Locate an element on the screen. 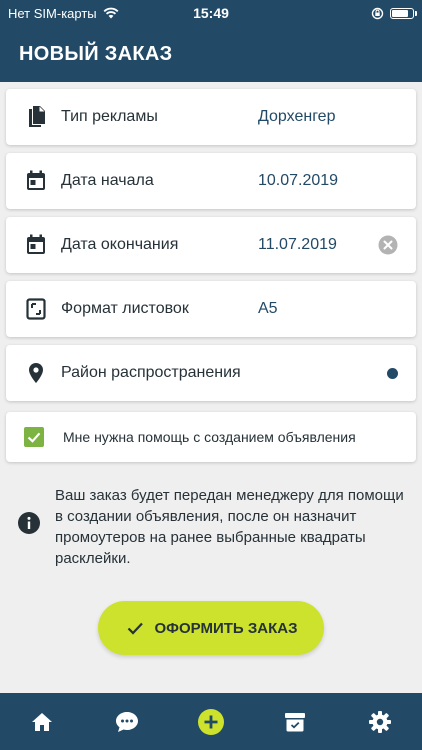 This screenshot has height=750, width=422. add-icon is located at coordinates (210, 721).